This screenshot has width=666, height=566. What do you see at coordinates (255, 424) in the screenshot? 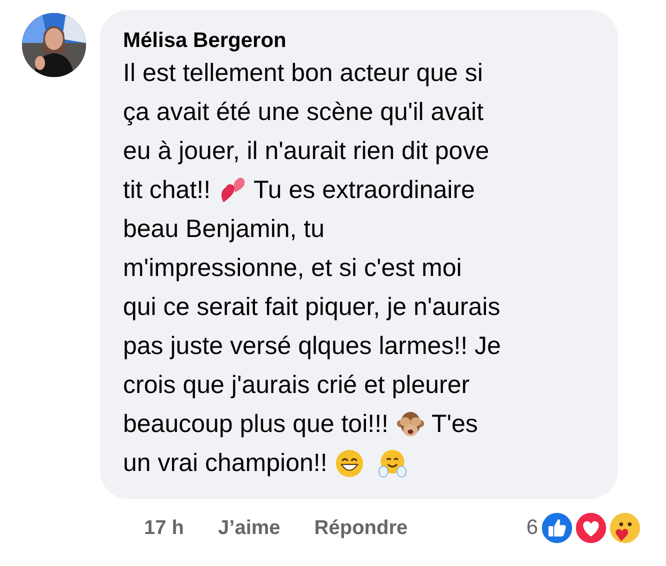
I see `comment-text: beaucoup plus que toi!!!` at bounding box center [255, 424].